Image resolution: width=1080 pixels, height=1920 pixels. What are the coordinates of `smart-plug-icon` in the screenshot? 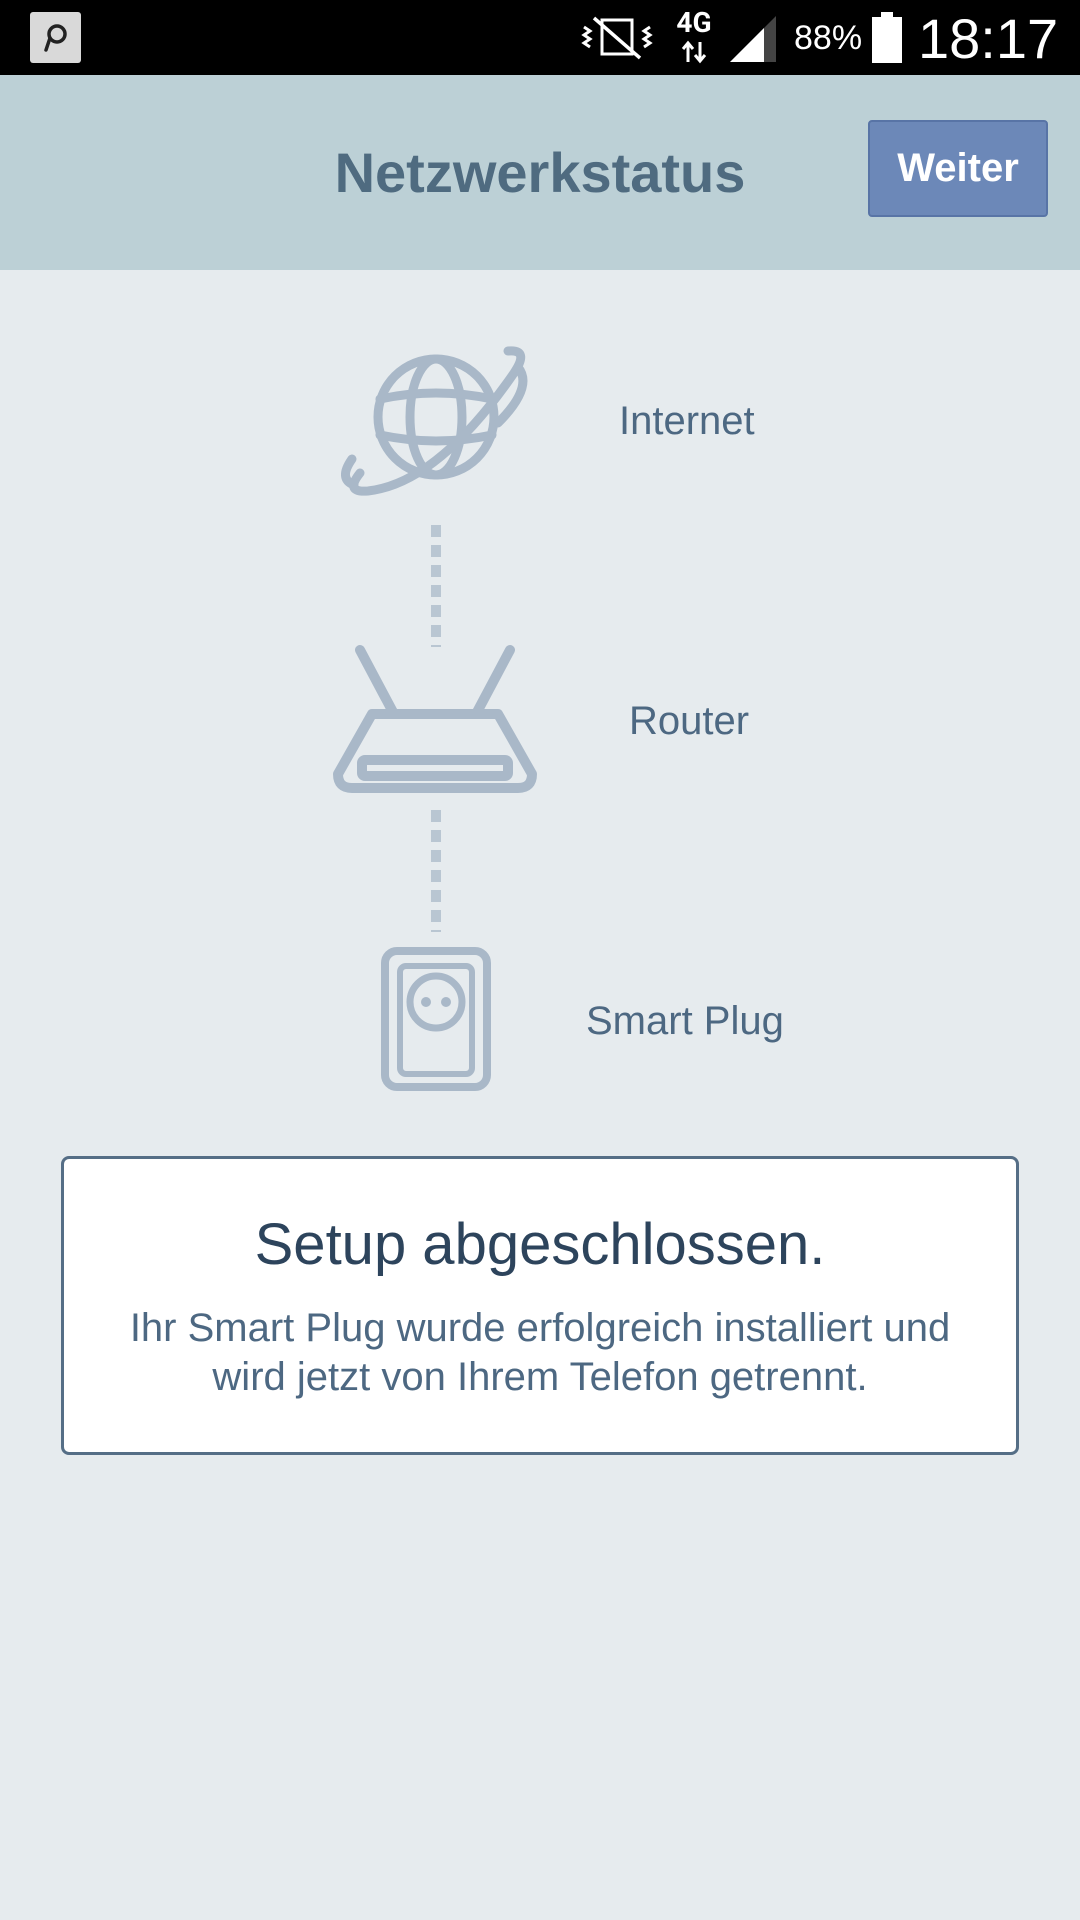 It's located at (436, 1019).